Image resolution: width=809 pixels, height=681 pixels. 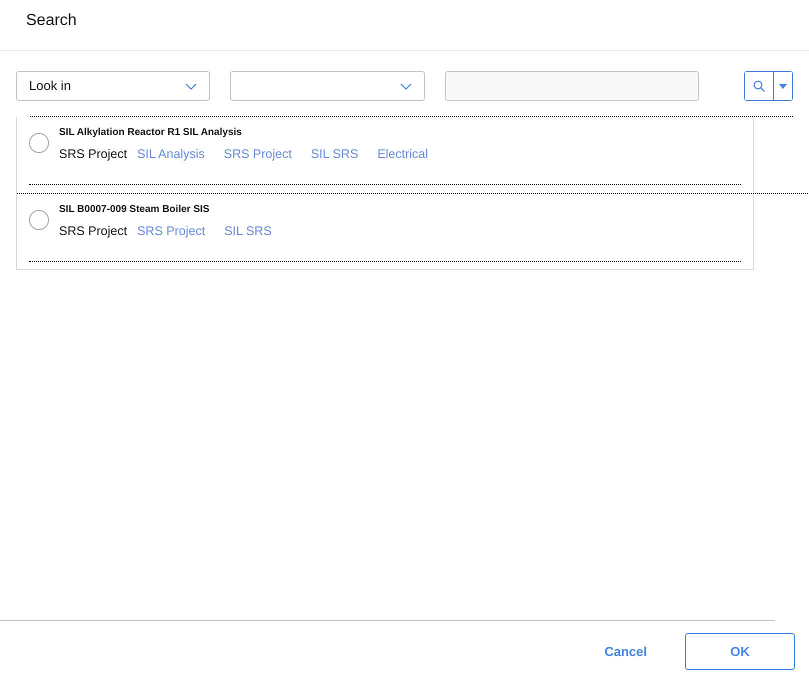 What do you see at coordinates (783, 86) in the screenshot?
I see `caret-icon` at bounding box center [783, 86].